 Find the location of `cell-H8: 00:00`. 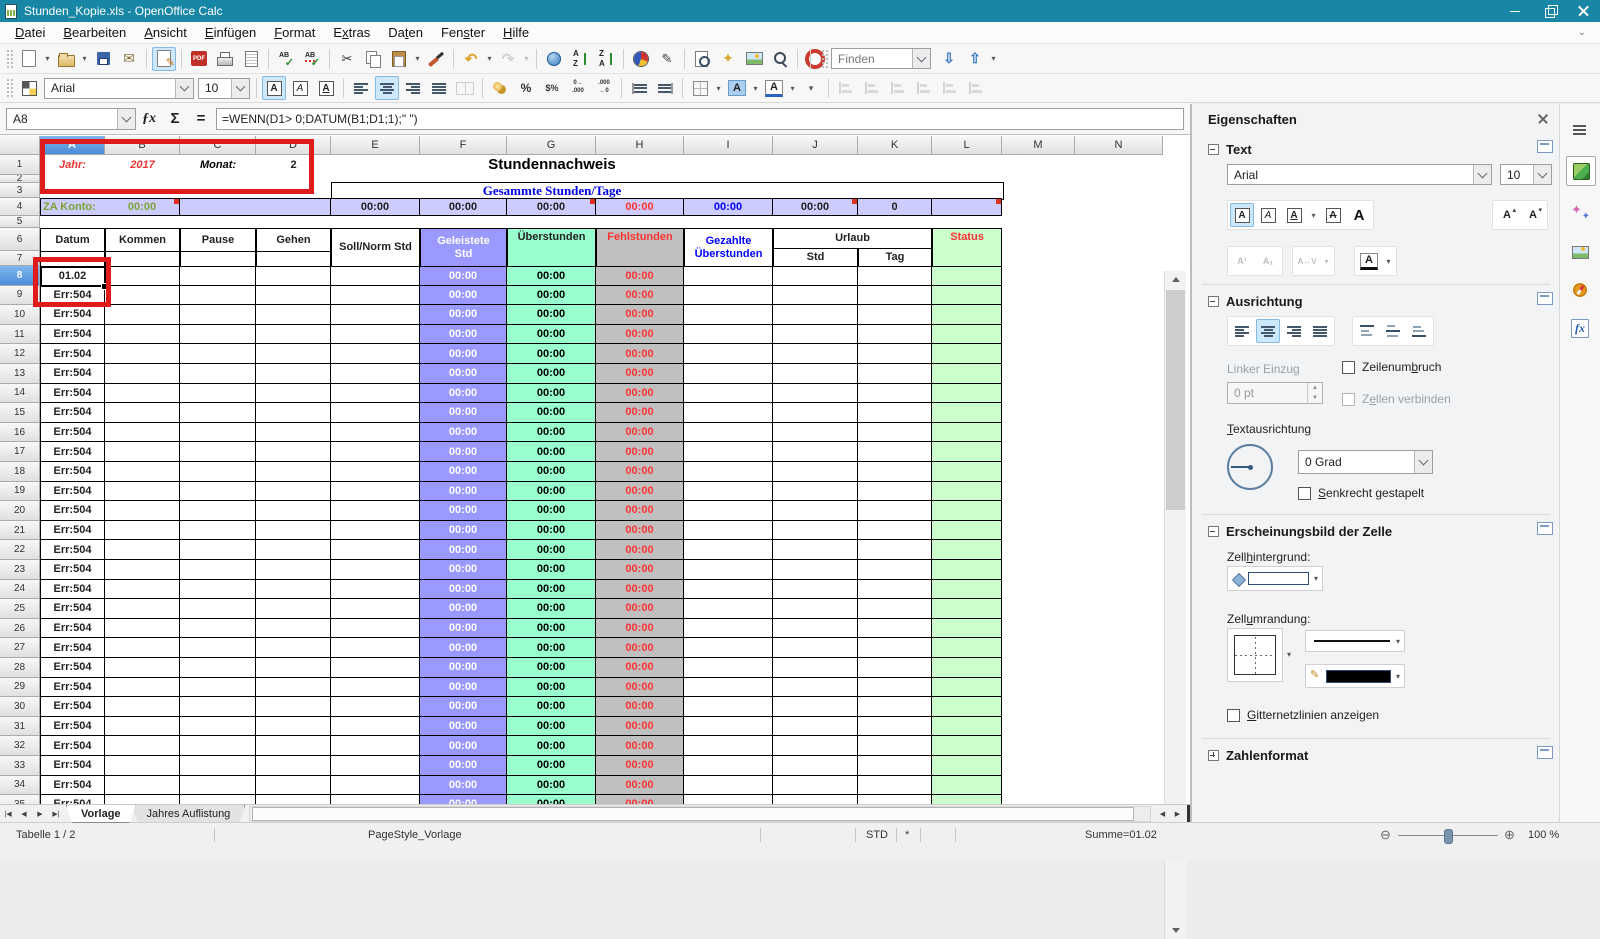

cell-H8: 00:00 is located at coordinates (640, 276).